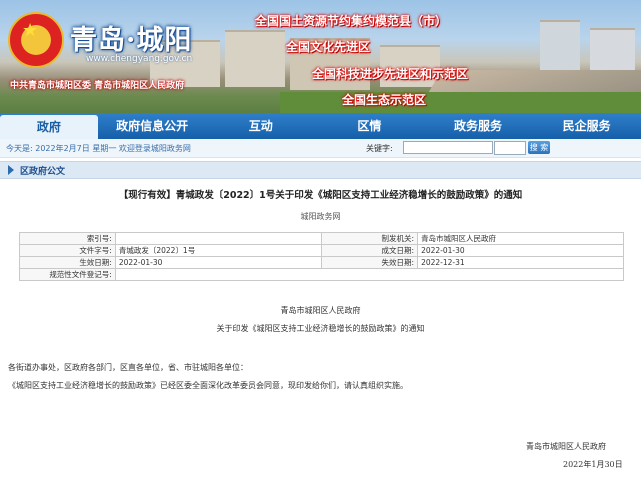 The width and height of the screenshot is (641, 478). What do you see at coordinates (351, 21) in the screenshot?
I see `honor-1: 全国国土资源节约集约模范县（市）` at bounding box center [351, 21].